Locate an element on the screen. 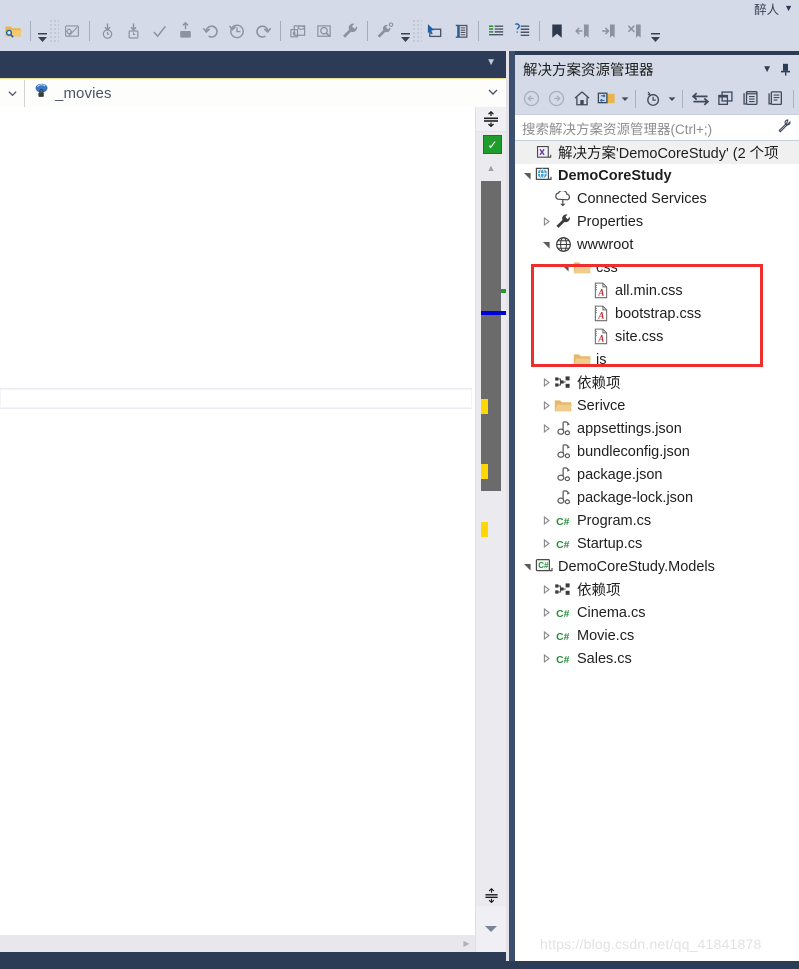 Image resolution: width=799 pixels, height=969 pixels. document-health-indicator: ✓ is located at coordinates (492, 144).